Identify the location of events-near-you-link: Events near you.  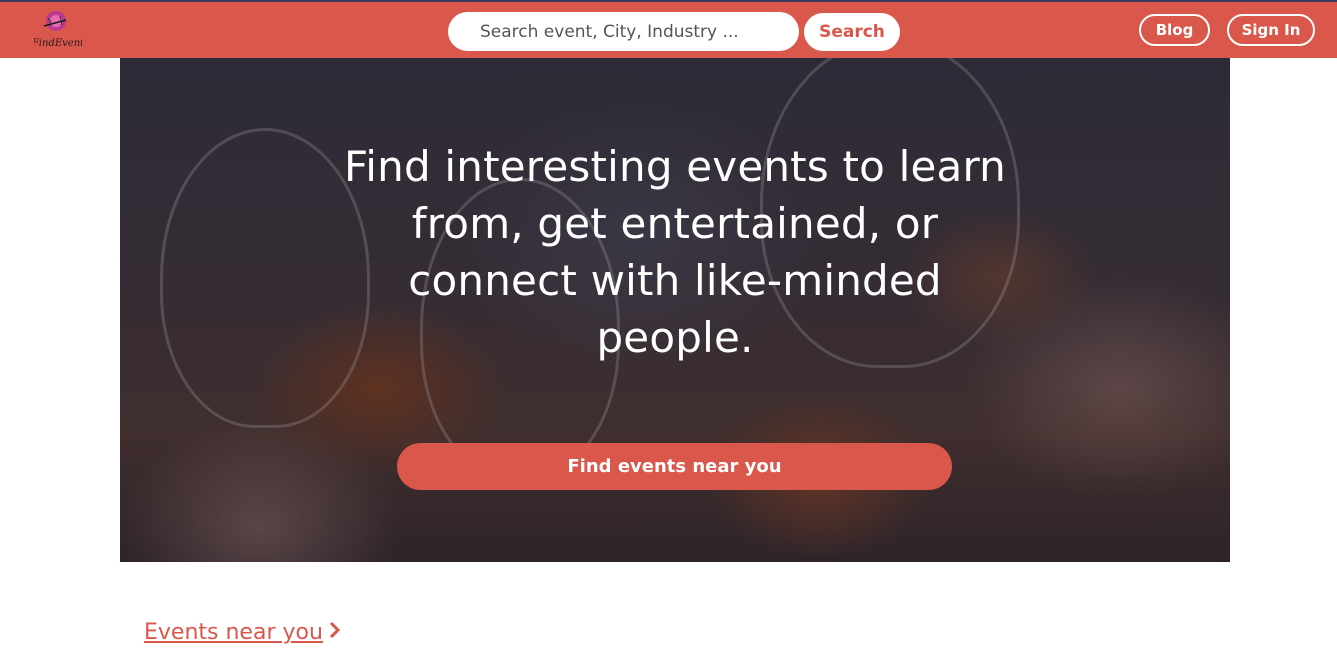
(242, 632).